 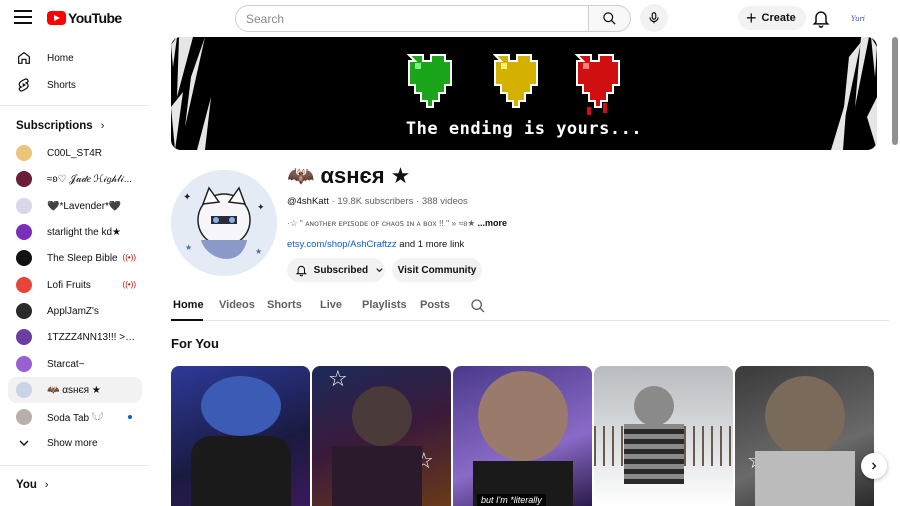 I want to click on create-label: Create, so click(x=778, y=18).